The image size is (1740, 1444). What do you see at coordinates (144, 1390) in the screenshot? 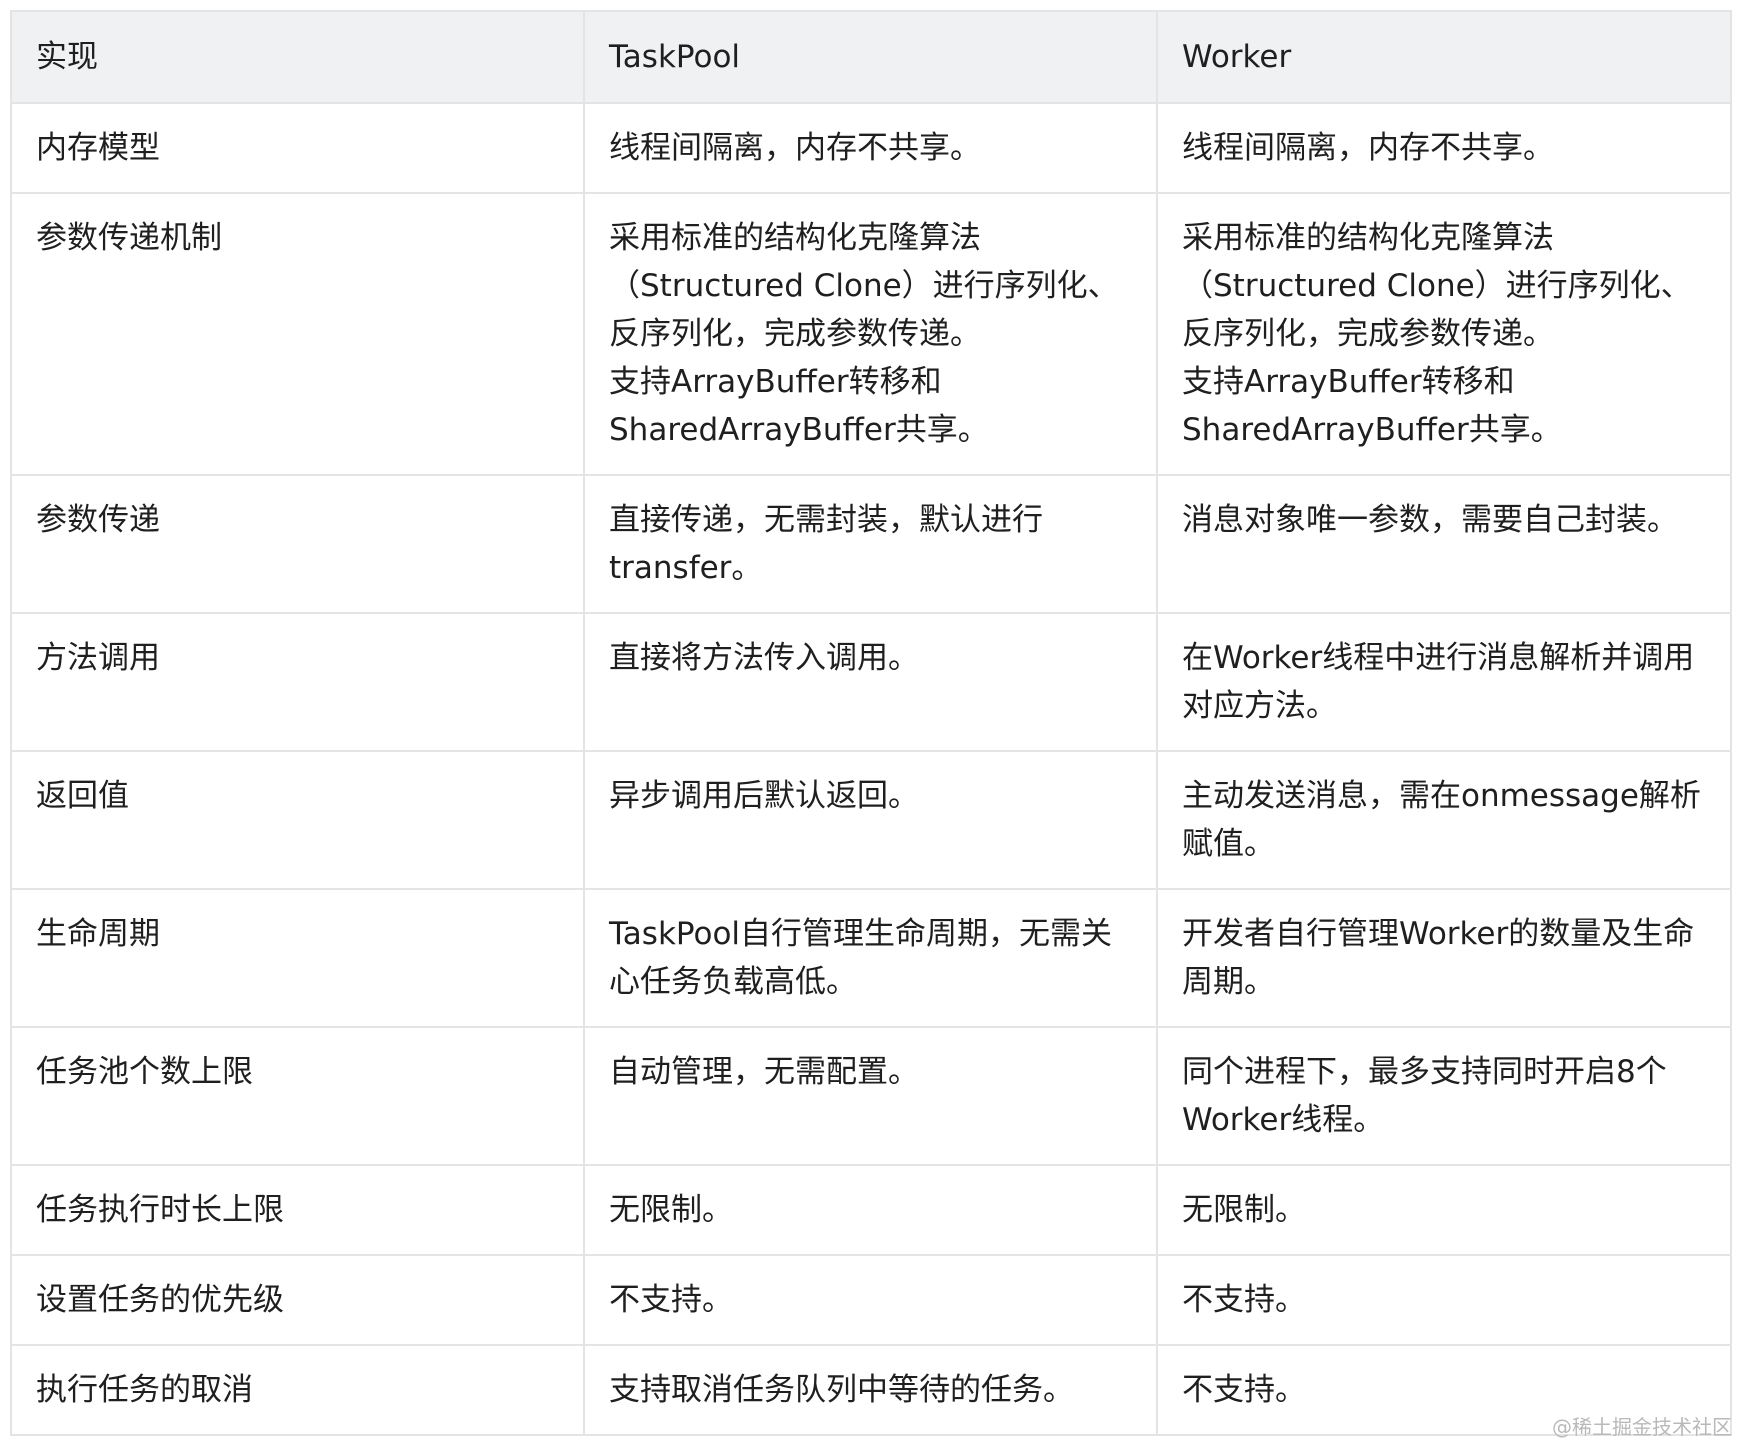
I see `cell-text-line: 执行任务的取消` at bounding box center [144, 1390].